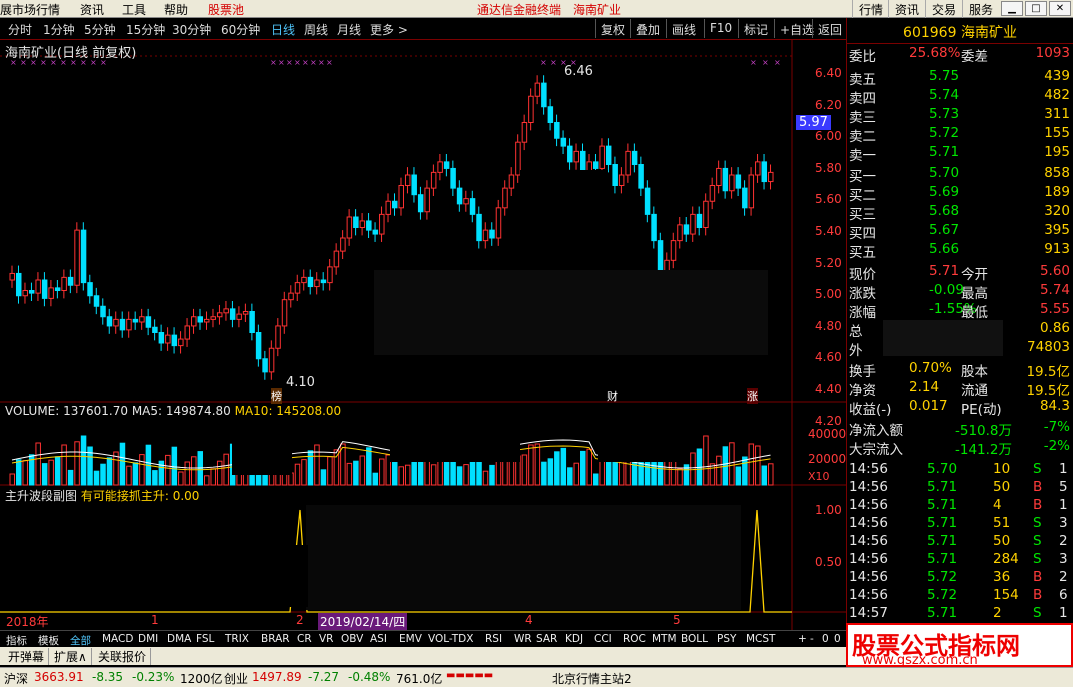  Describe the element at coordinates (30, 9) in the screenshot. I see `menu-market: 展市场行情` at that location.